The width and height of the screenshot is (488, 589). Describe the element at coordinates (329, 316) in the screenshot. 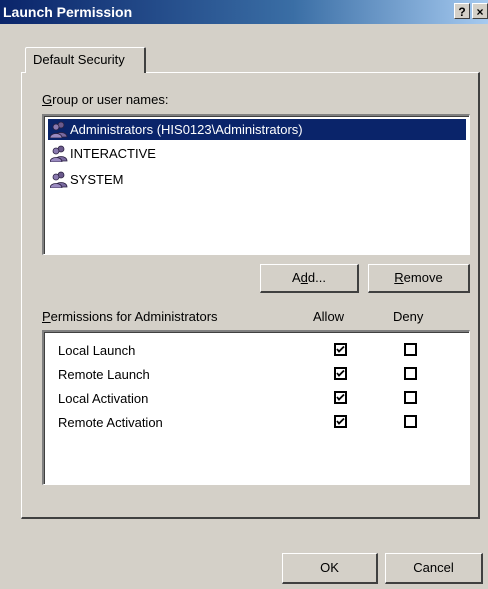

I see `allow-header: Allow` at that location.